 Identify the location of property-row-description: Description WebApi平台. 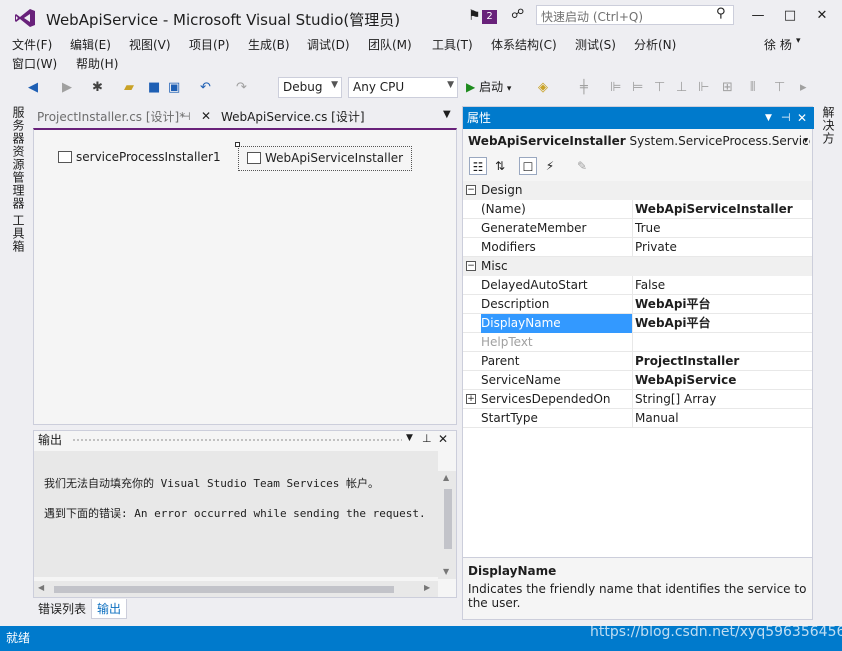
(637, 304).